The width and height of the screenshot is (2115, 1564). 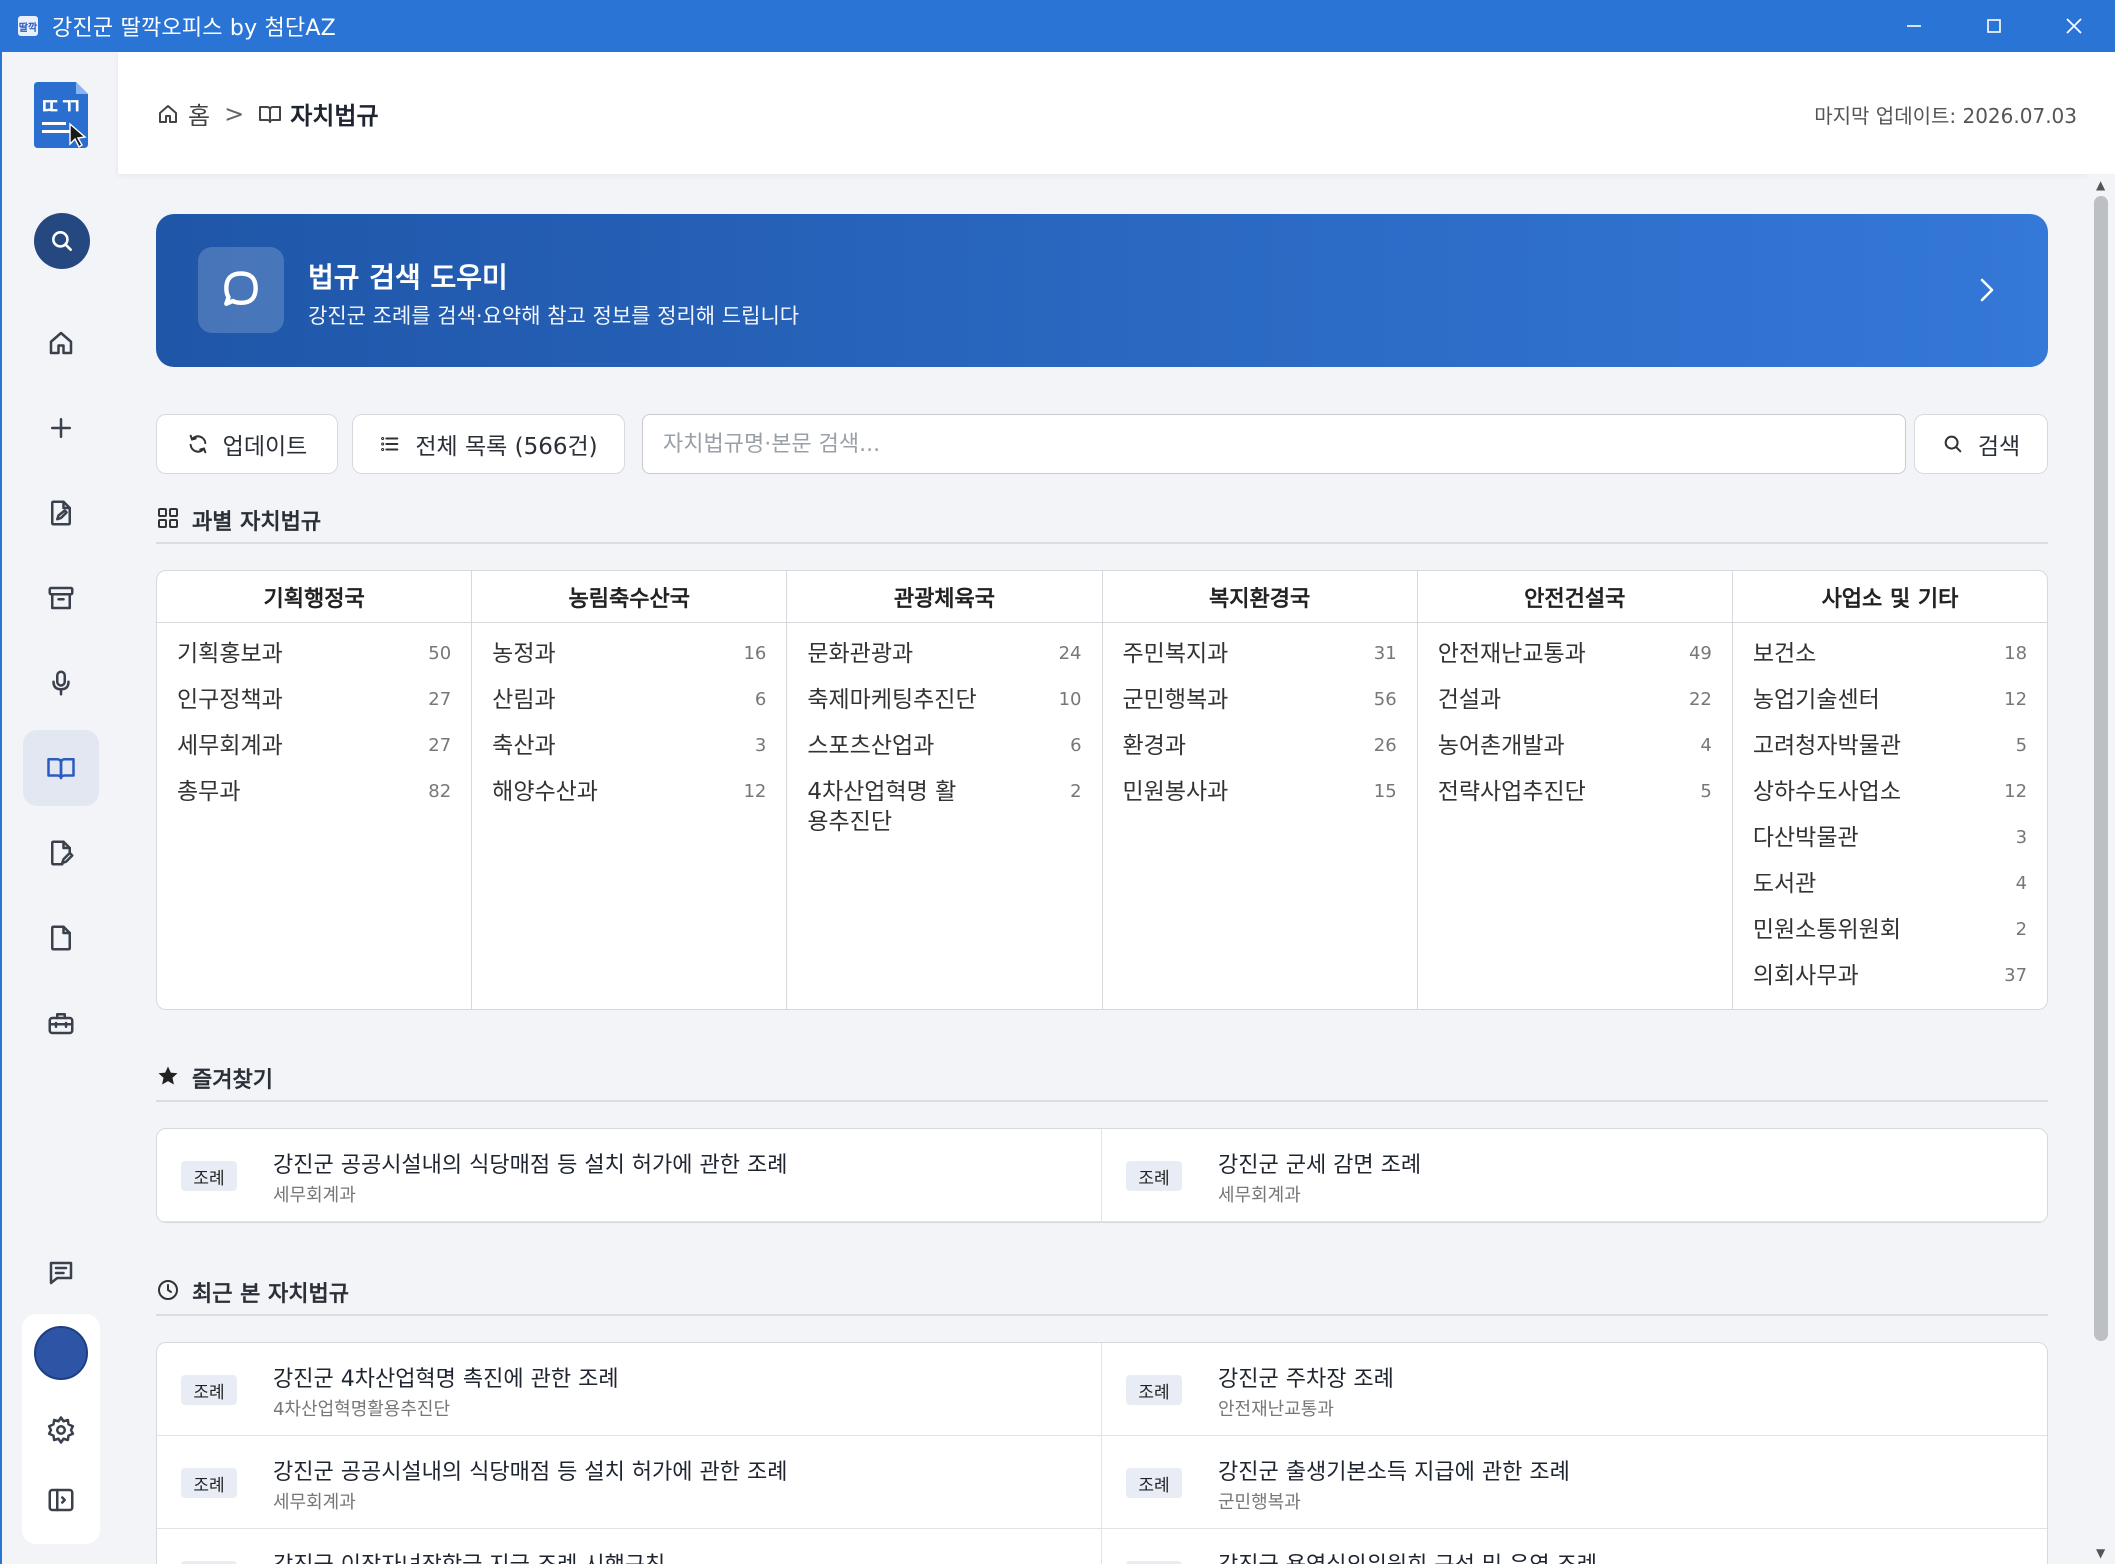 What do you see at coordinates (28, 26) in the screenshot?
I see `app-icon: 딸깍` at bounding box center [28, 26].